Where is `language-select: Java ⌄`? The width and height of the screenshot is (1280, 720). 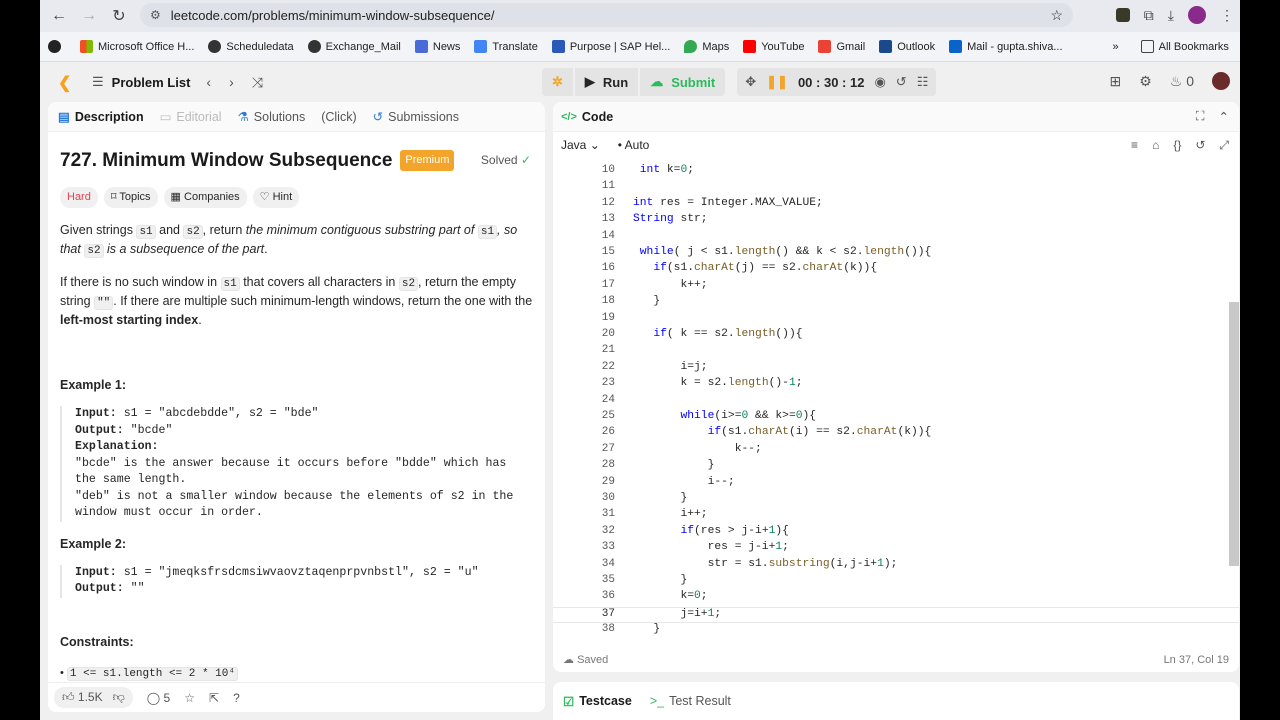
language-select: Java ⌄ is located at coordinates (580, 145).